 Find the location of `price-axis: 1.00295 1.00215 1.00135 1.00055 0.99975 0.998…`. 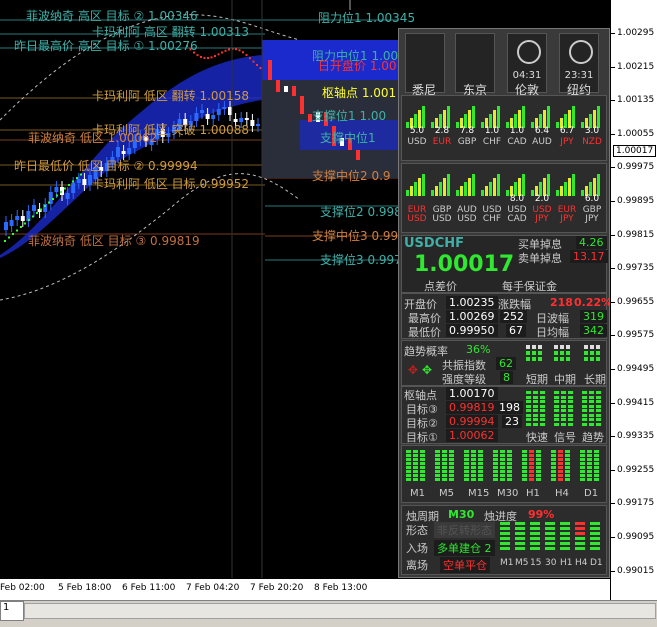

price-axis: 1.00295 1.00215 1.00135 1.00055 0.99975 0.998… is located at coordinates (633, 300).